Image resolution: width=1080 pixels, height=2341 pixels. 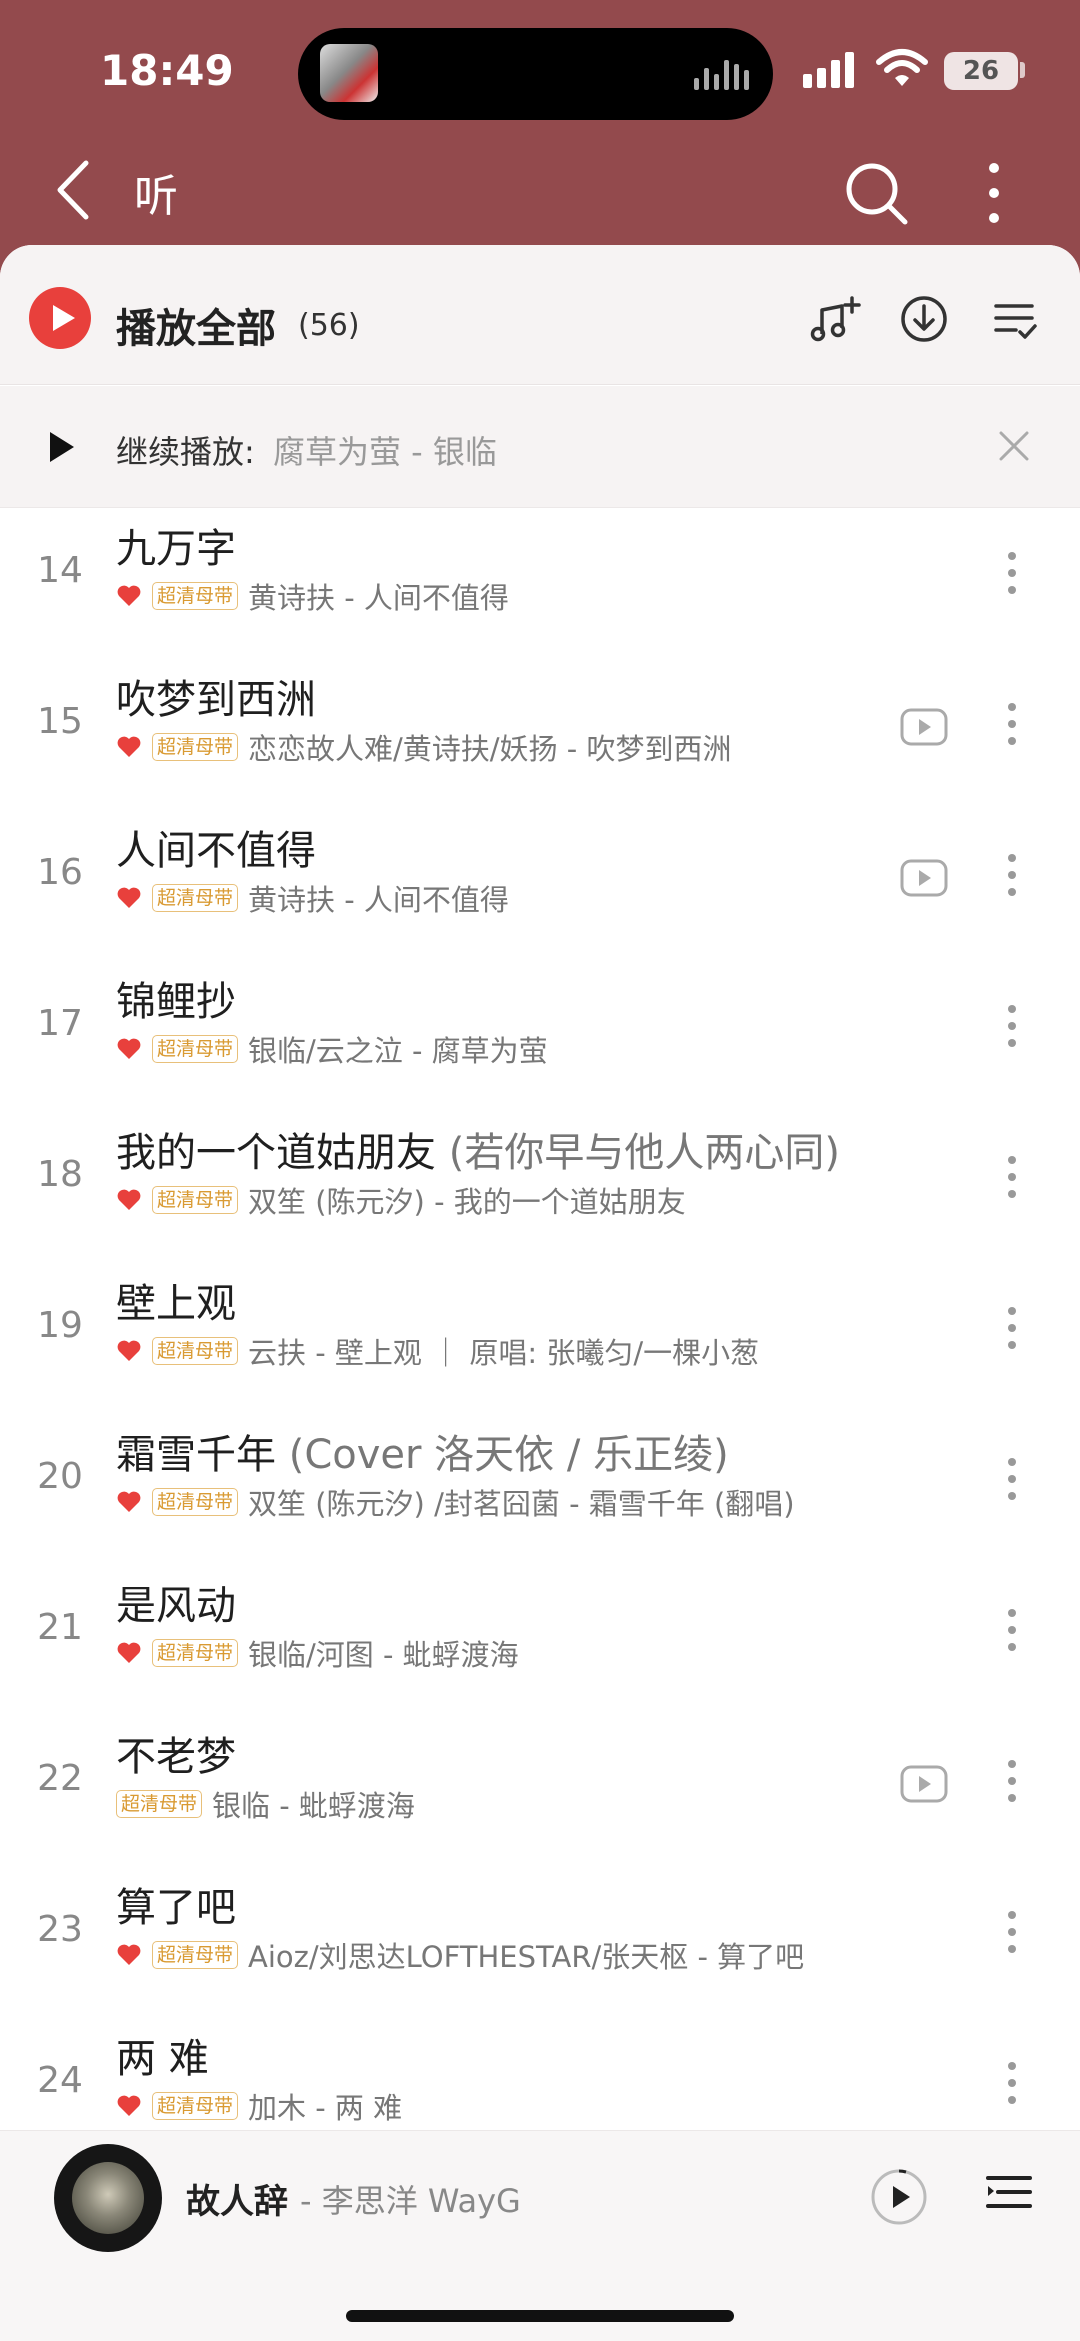 What do you see at coordinates (176, 1304) in the screenshot?
I see `song-title: 壁上观` at bounding box center [176, 1304].